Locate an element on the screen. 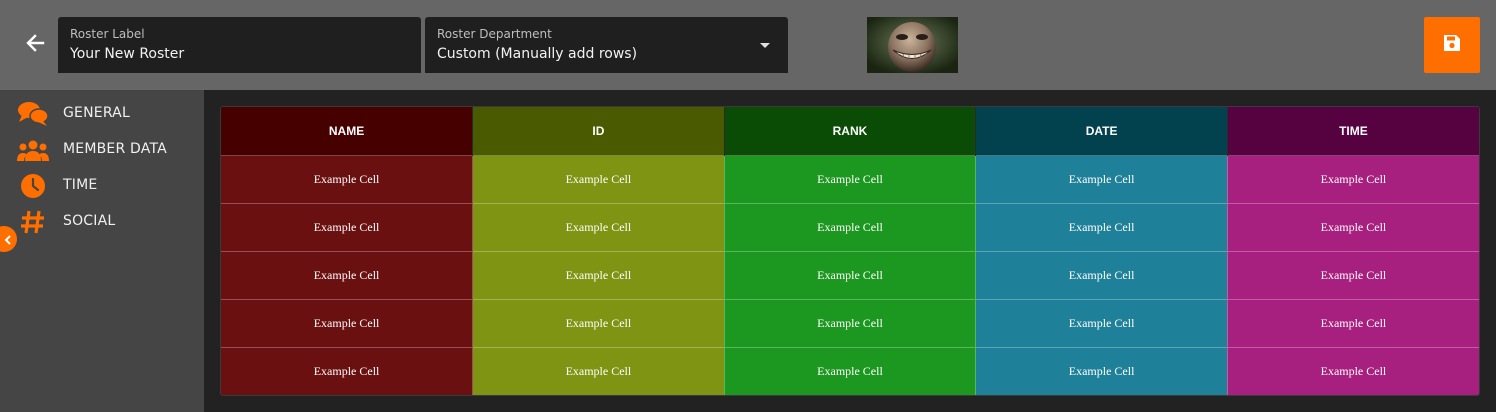  roster-label-caption: Roster Label is located at coordinates (107, 34).